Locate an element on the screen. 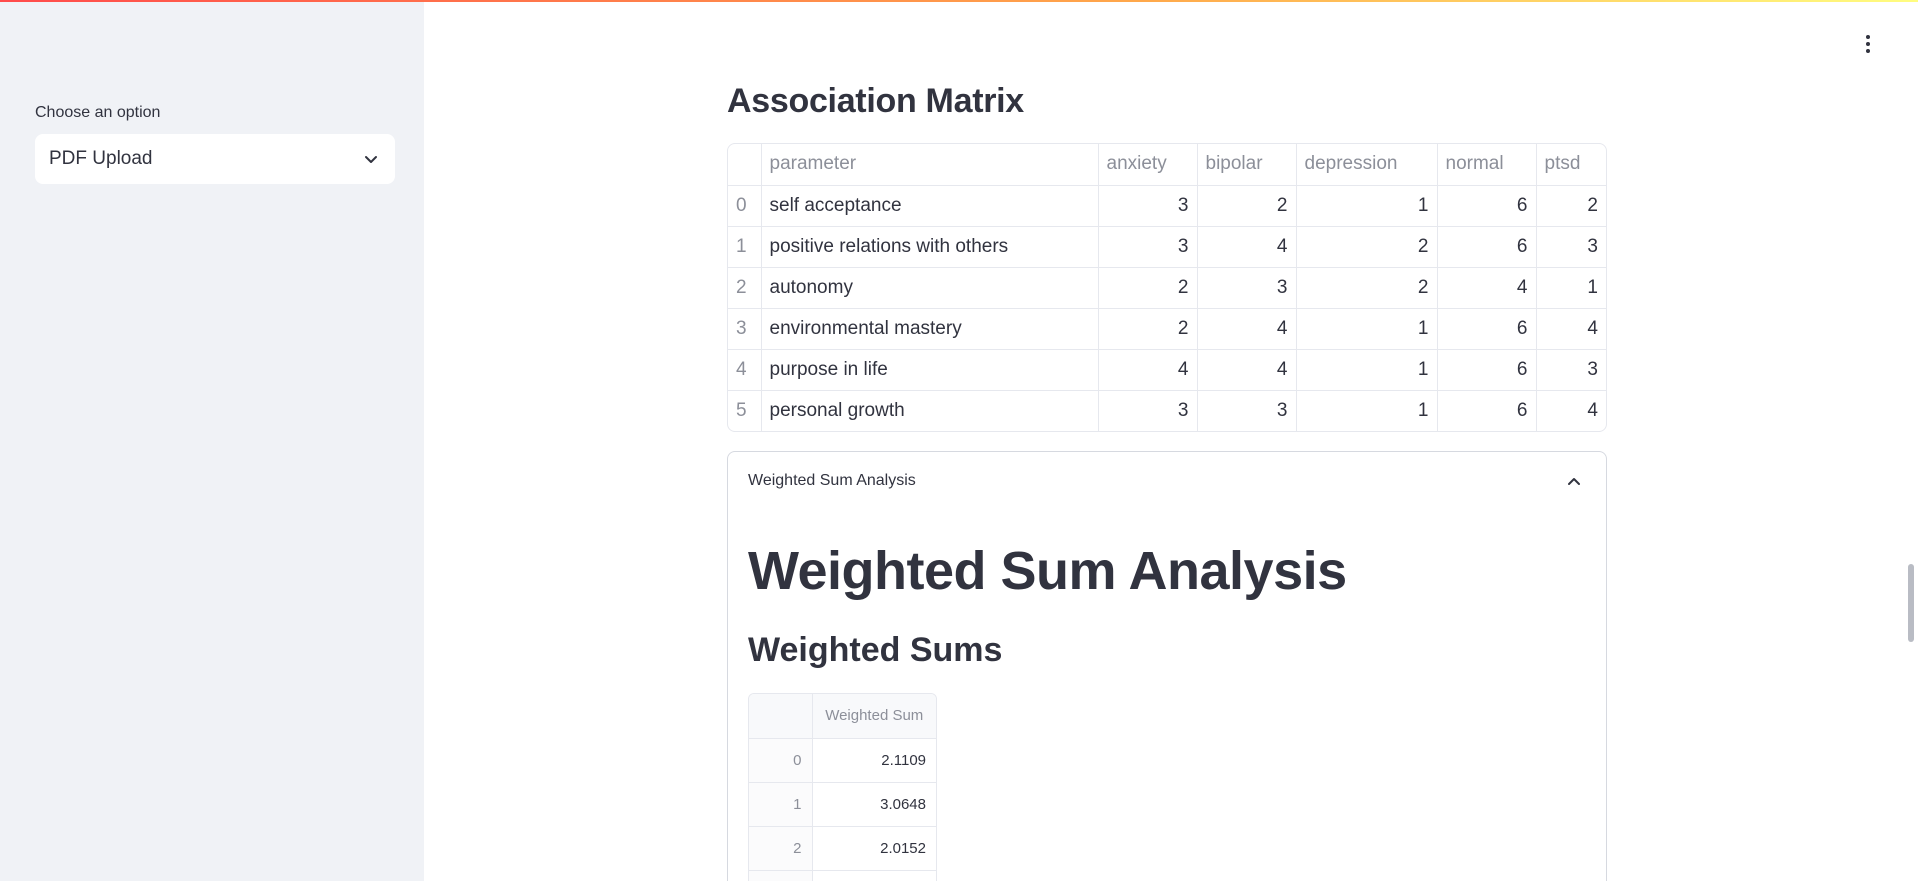 This screenshot has height=881, width=1918. column-header-parameter: parameter is located at coordinates (930, 165).